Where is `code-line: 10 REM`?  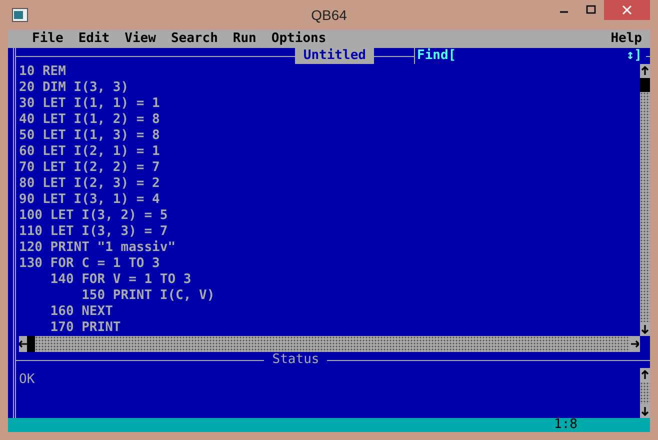
code-line: 10 REM is located at coordinates (43, 72).